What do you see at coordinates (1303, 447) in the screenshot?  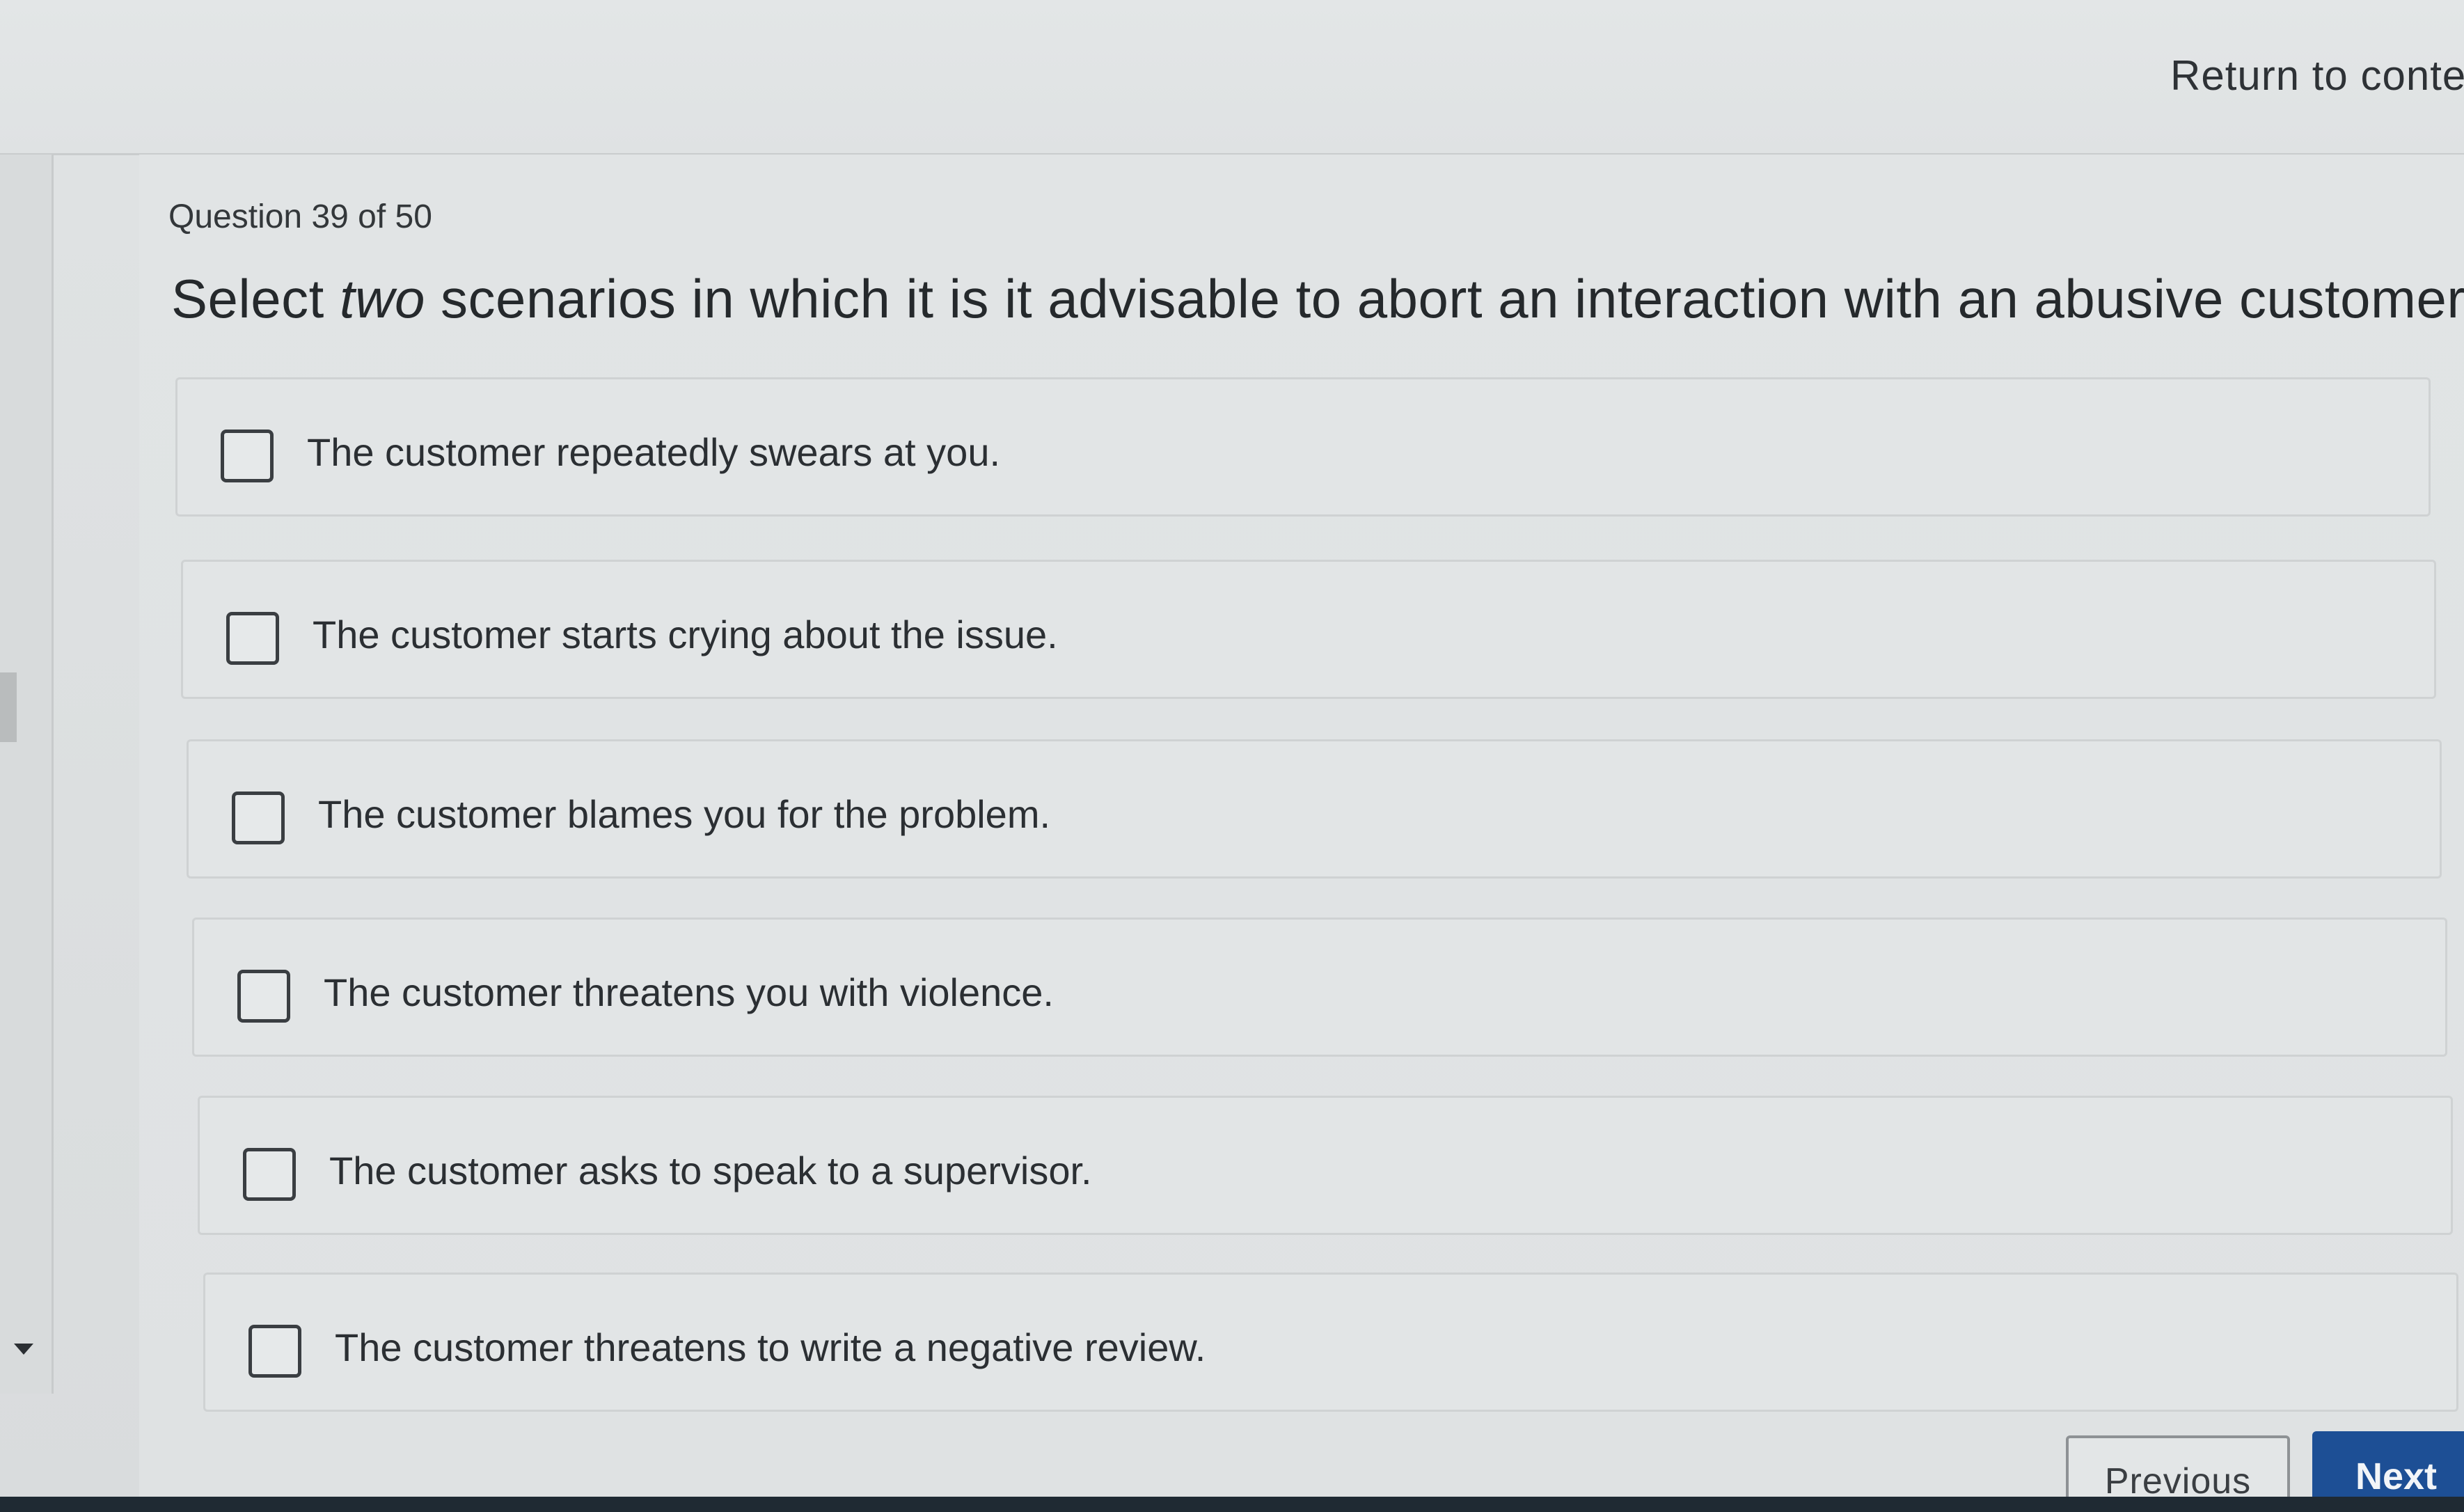 I see `answer-option: The customer repeatedly swears at you.` at bounding box center [1303, 447].